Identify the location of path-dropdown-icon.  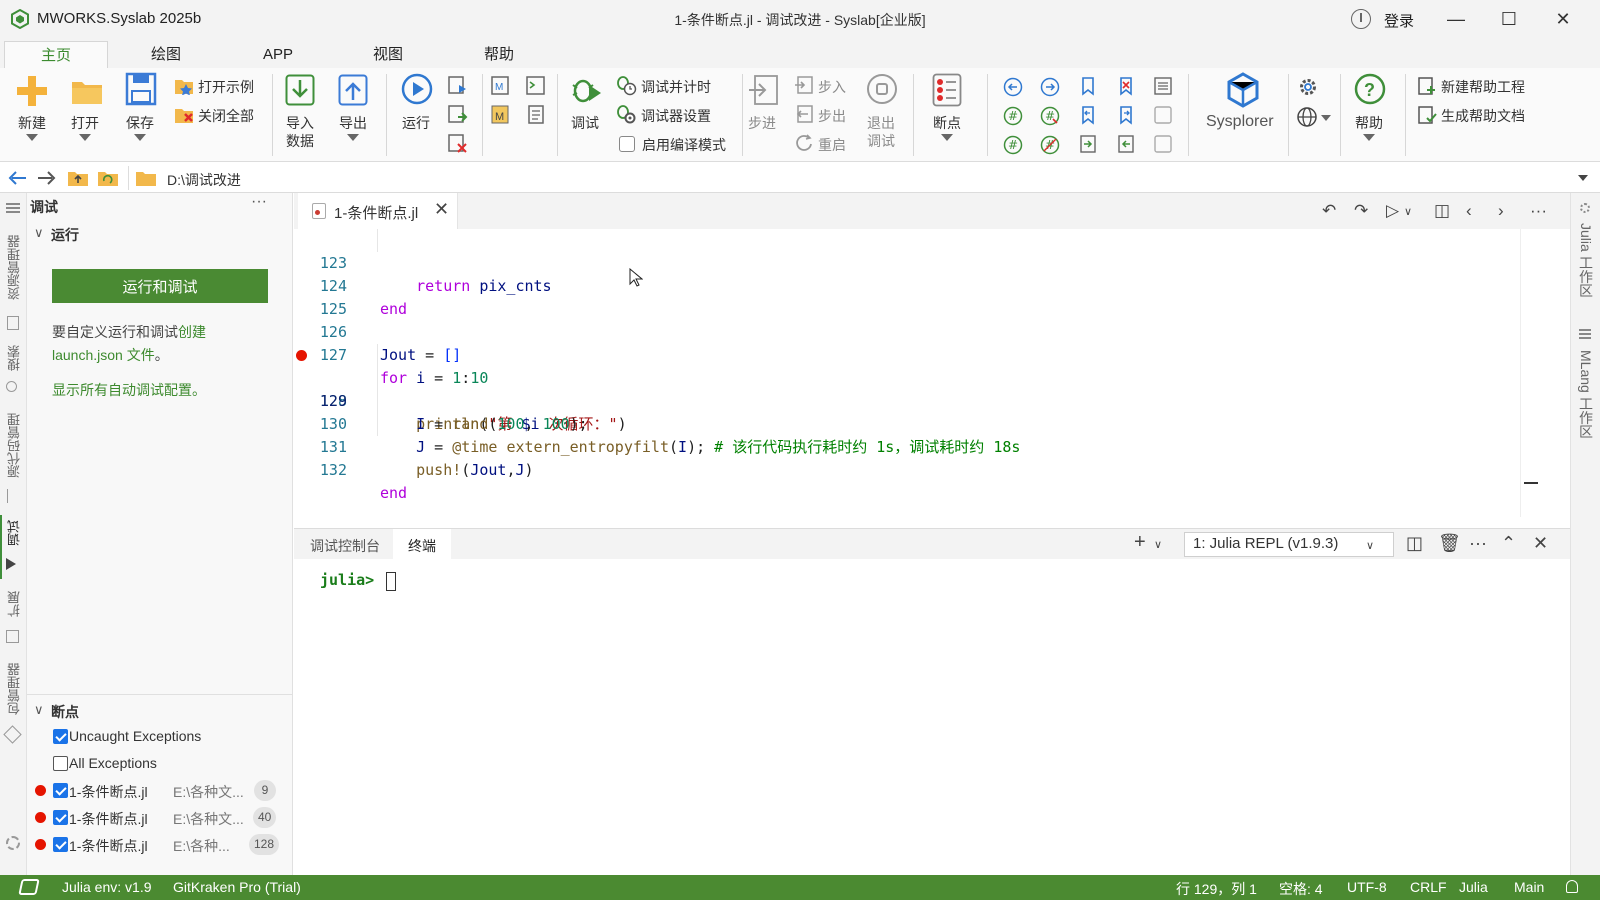
(1583, 178).